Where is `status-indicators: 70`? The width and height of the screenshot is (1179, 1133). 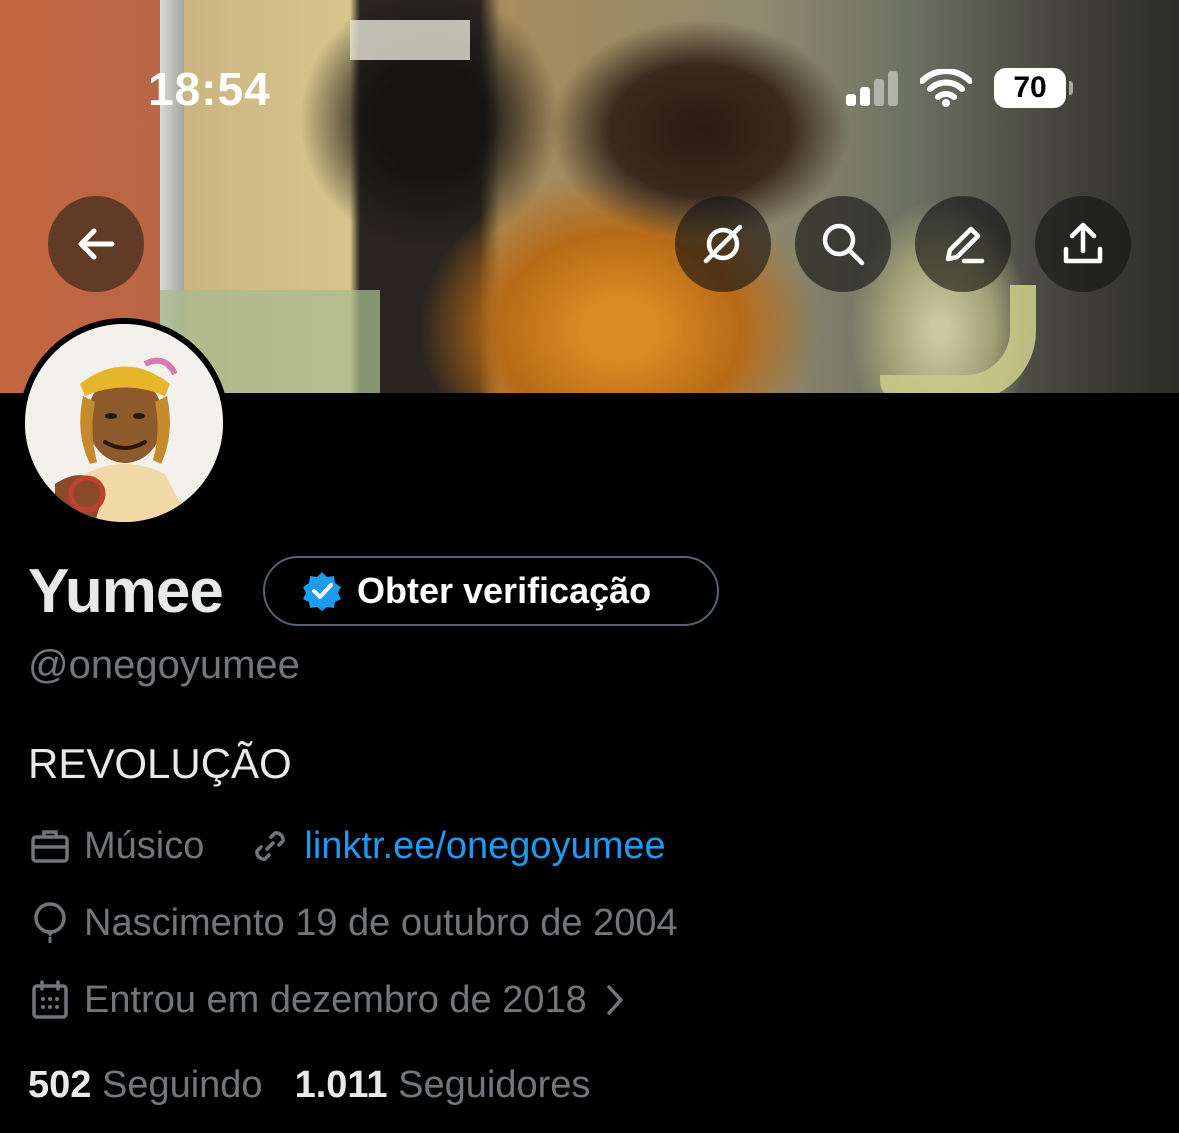
status-indicators: 70 is located at coordinates (959, 88).